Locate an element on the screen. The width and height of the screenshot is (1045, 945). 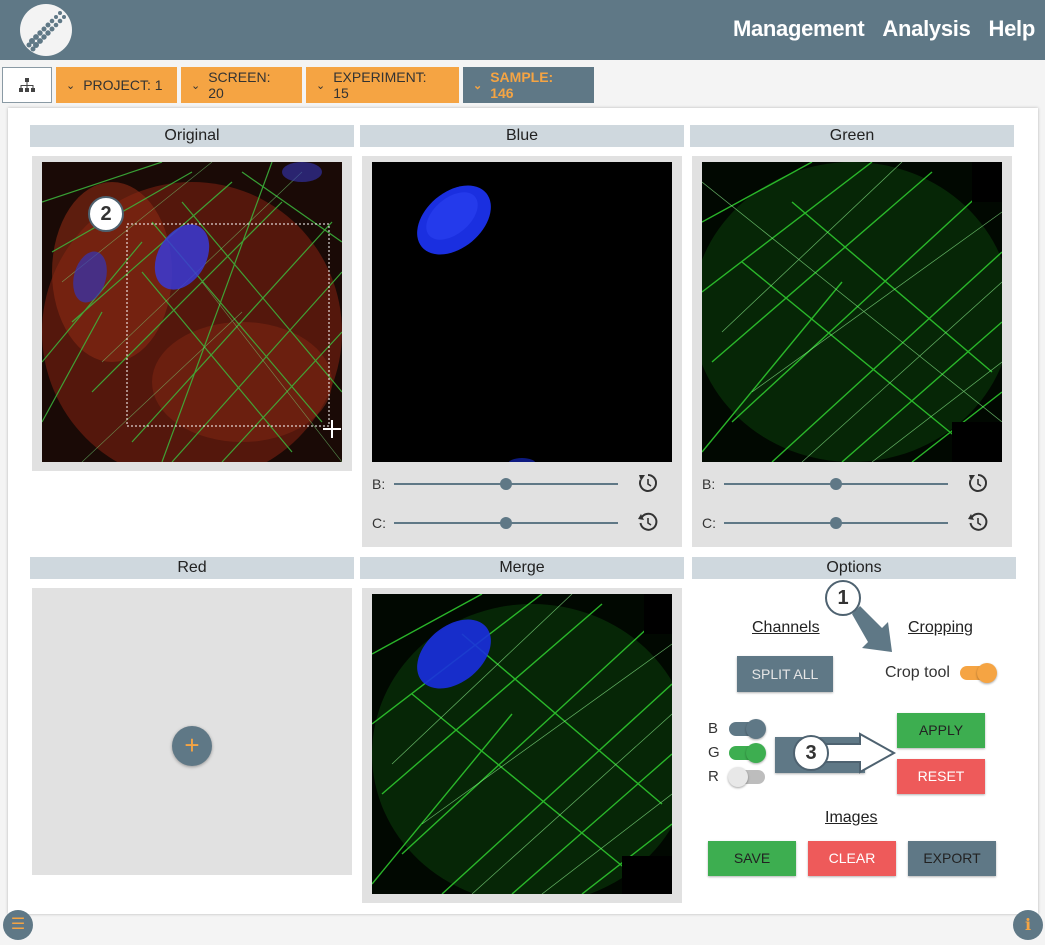
sitemap-icon is located at coordinates (27, 85).